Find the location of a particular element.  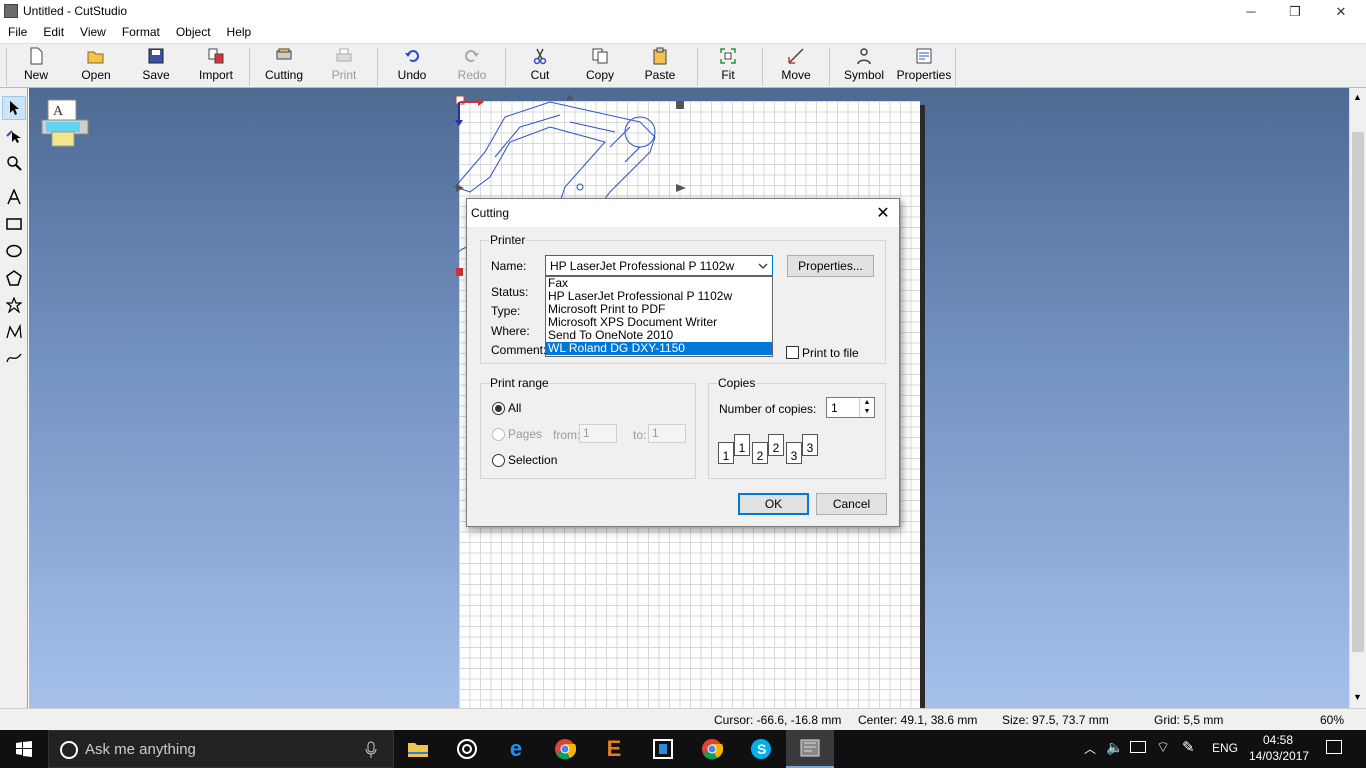

chrome-taskbar-icon is located at coordinates (565, 749).